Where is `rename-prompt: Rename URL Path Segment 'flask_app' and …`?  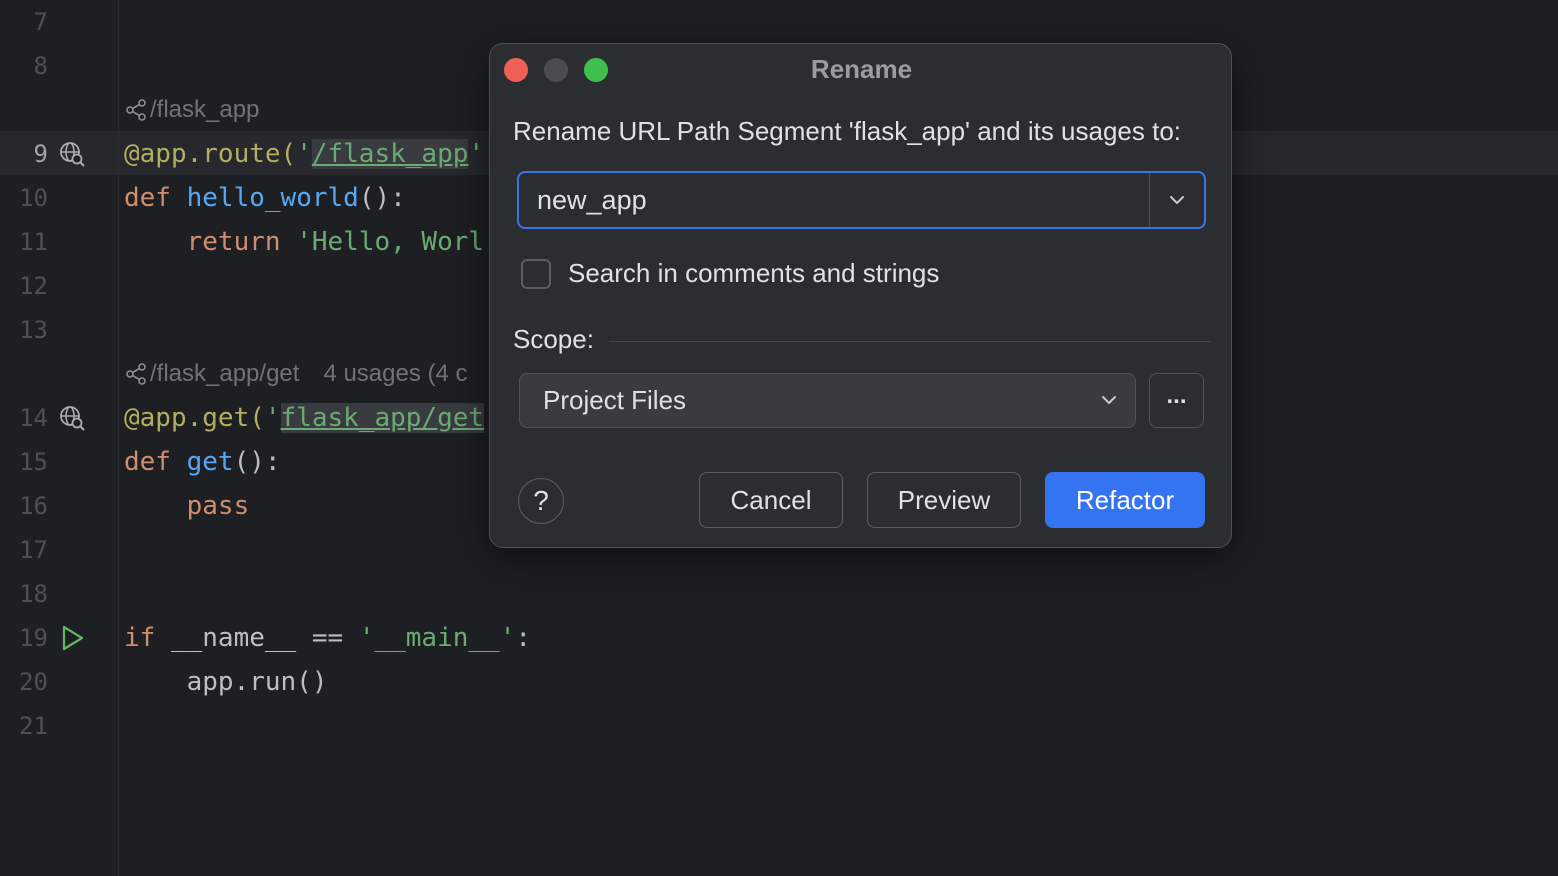
rename-prompt: Rename URL Path Segment 'flask_app' and … is located at coordinates (847, 131).